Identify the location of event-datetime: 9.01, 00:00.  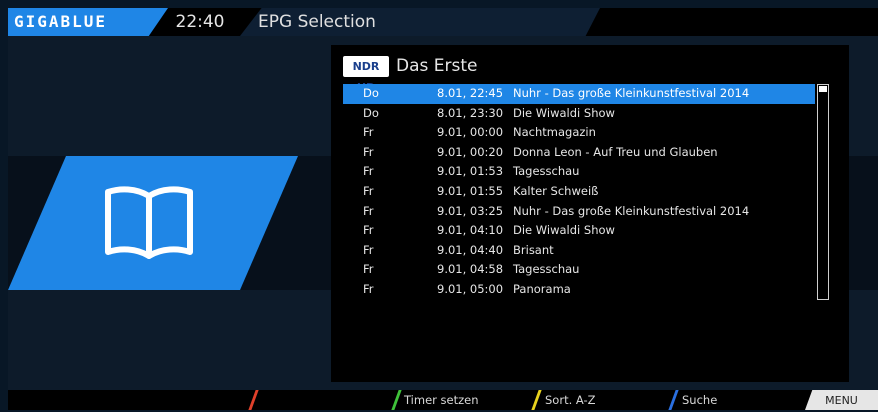
(470, 132).